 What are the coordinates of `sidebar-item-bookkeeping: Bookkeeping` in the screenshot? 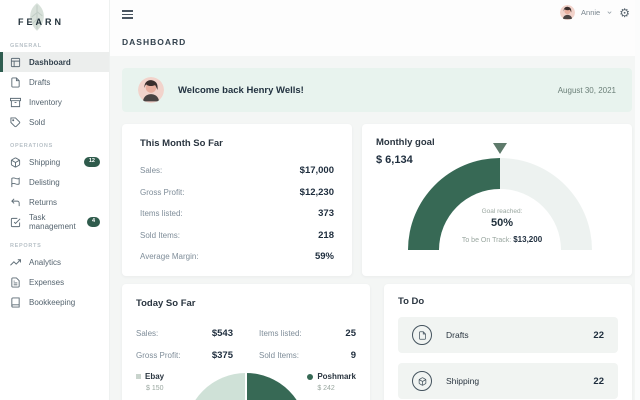 It's located at (54, 302).